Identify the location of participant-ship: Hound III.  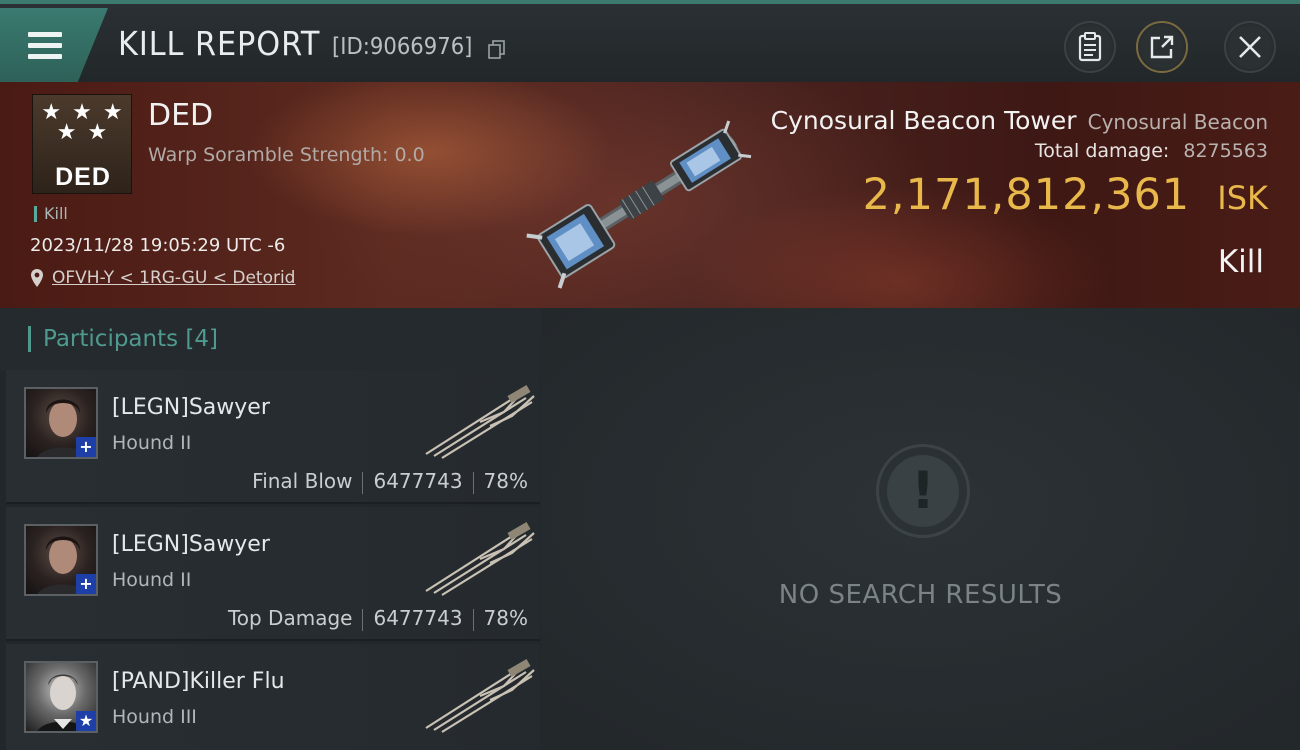
(154, 717).